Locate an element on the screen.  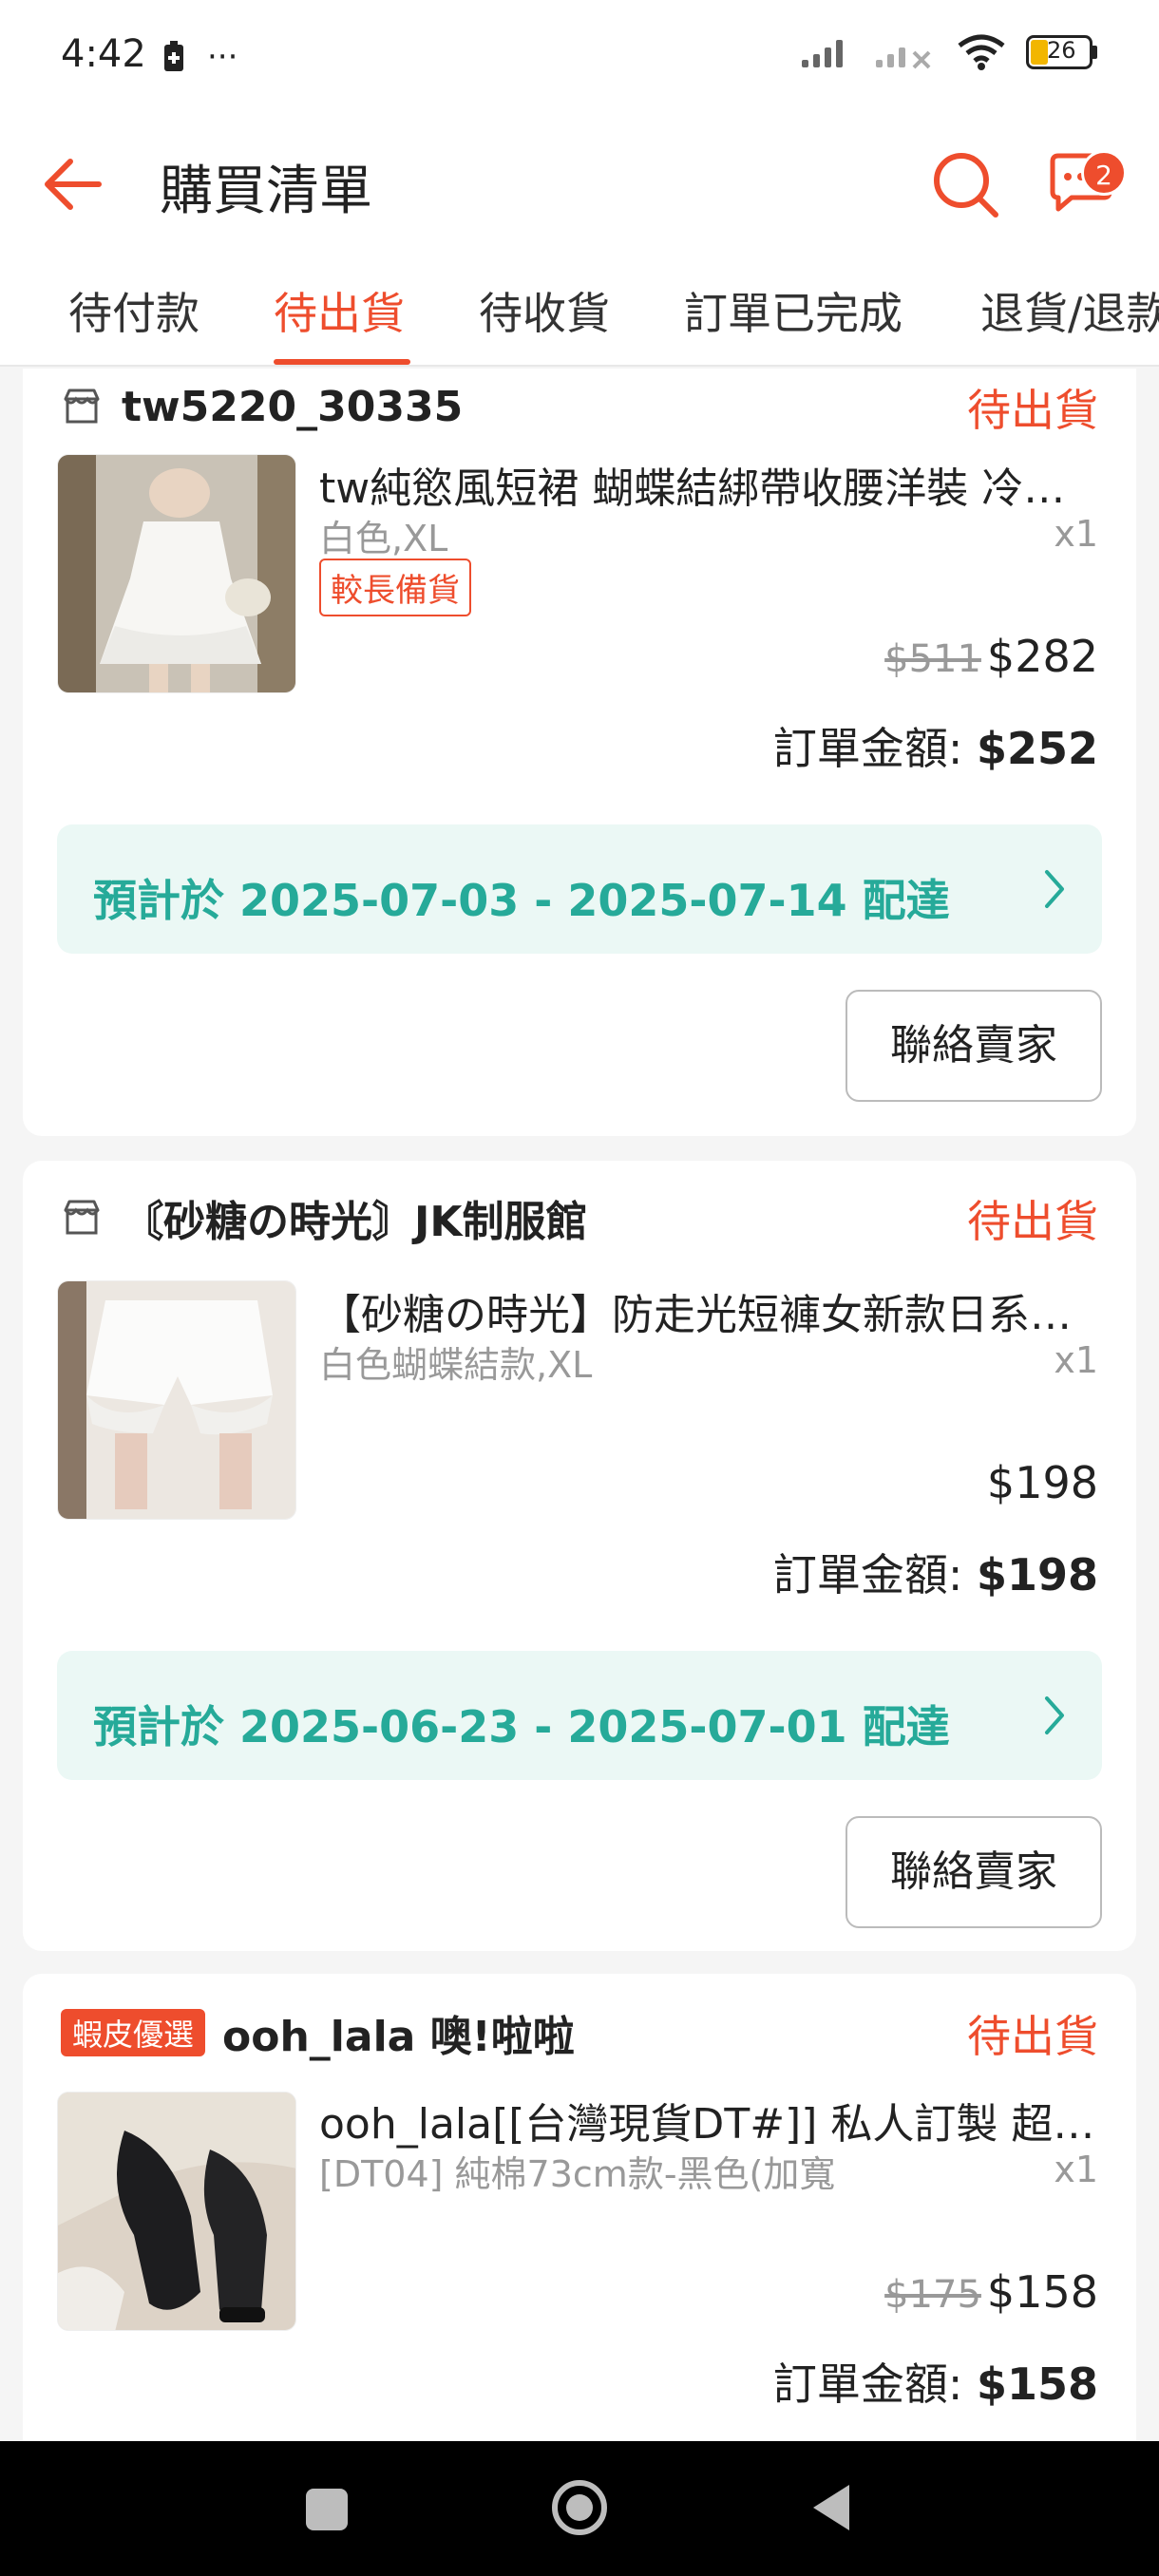
price-row: $511 $282 is located at coordinates (991, 656).